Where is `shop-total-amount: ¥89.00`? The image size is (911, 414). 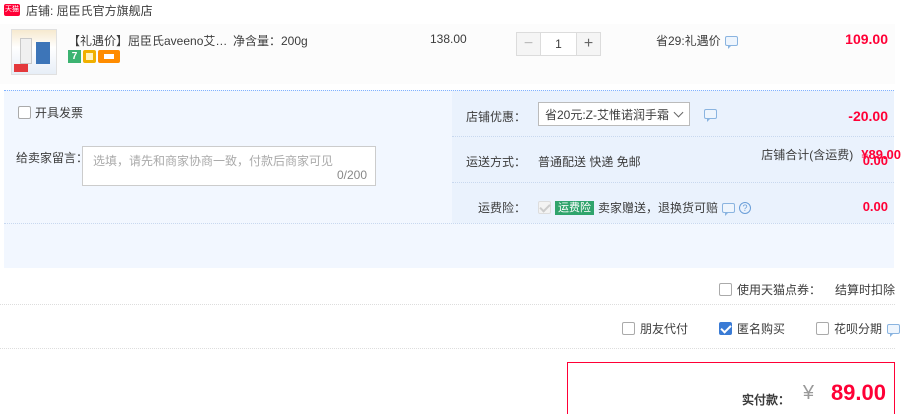
shop-total-amount: ¥89.00 is located at coordinates (881, 154).